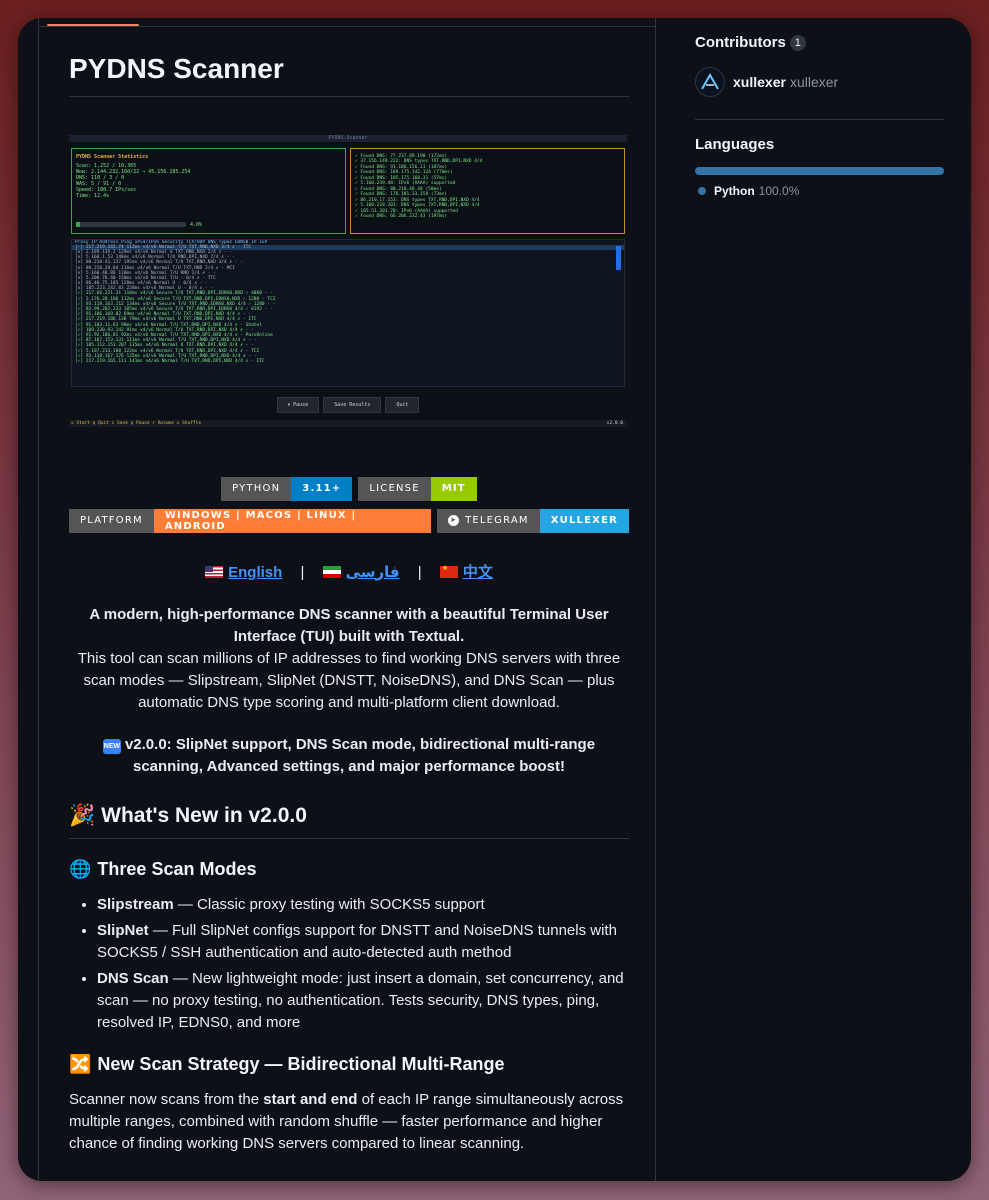 This screenshot has height=1200, width=989. What do you see at coordinates (702, 191) in the screenshot?
I see `language-color-dot` at bounding box center [702, 191].